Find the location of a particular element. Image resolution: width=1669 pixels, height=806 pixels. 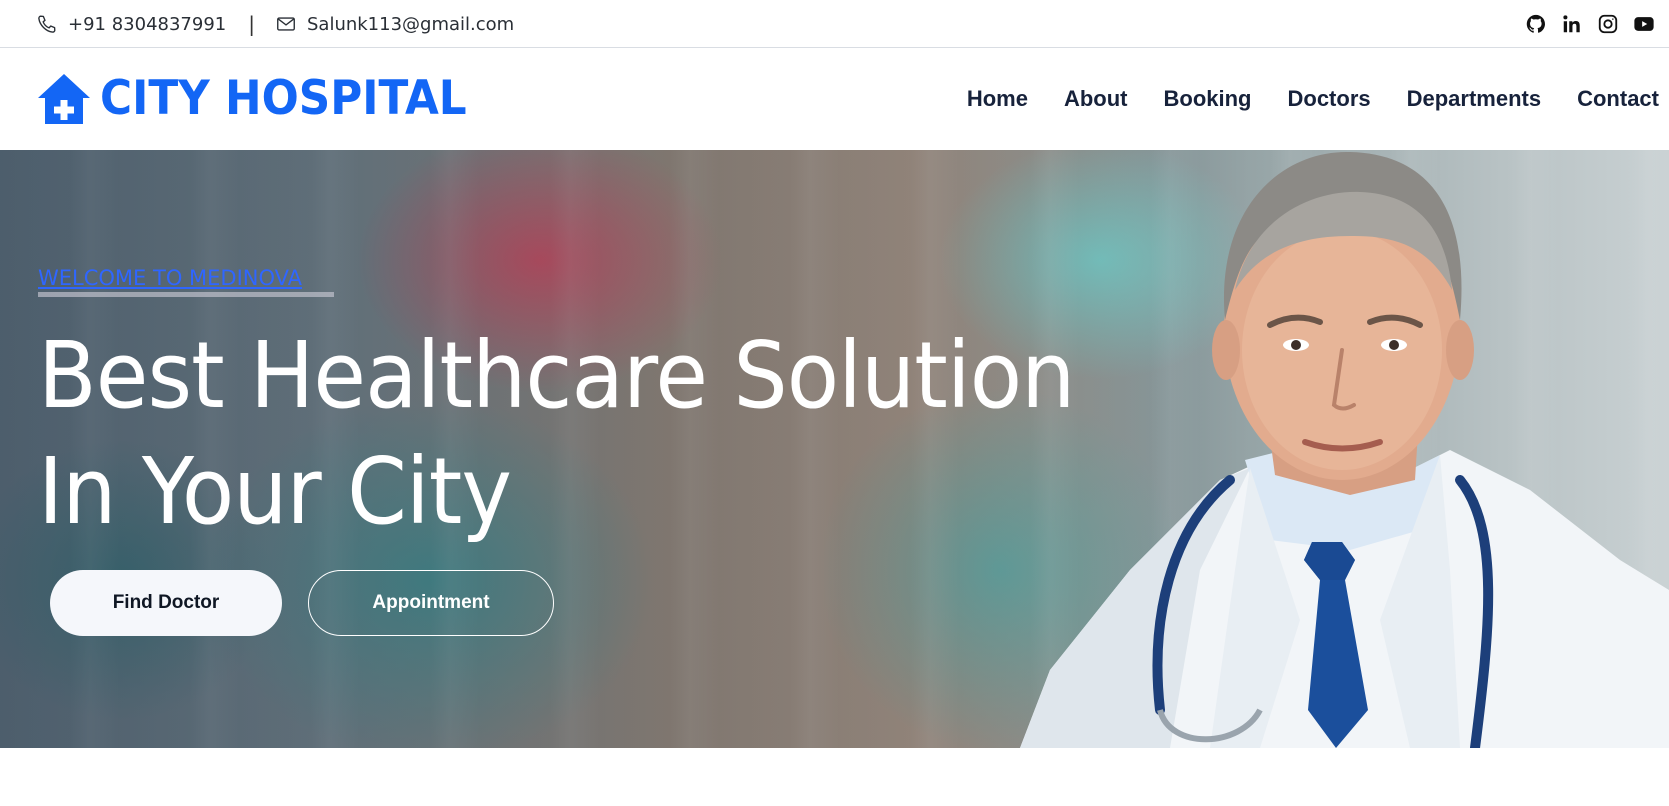

instagram-icon is located at coordinates (1608, 24).